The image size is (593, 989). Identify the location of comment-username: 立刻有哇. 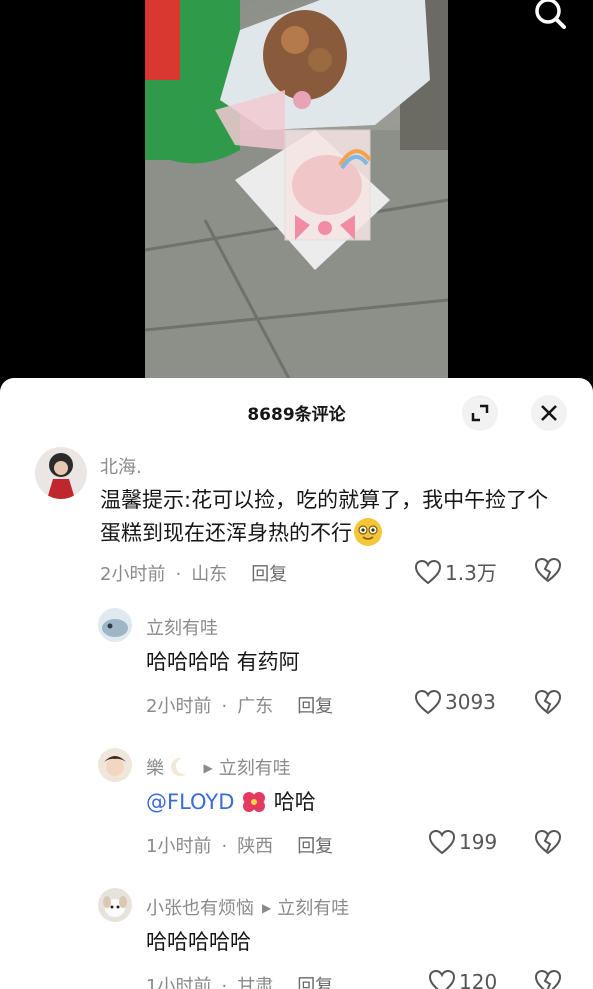
(182, 627).